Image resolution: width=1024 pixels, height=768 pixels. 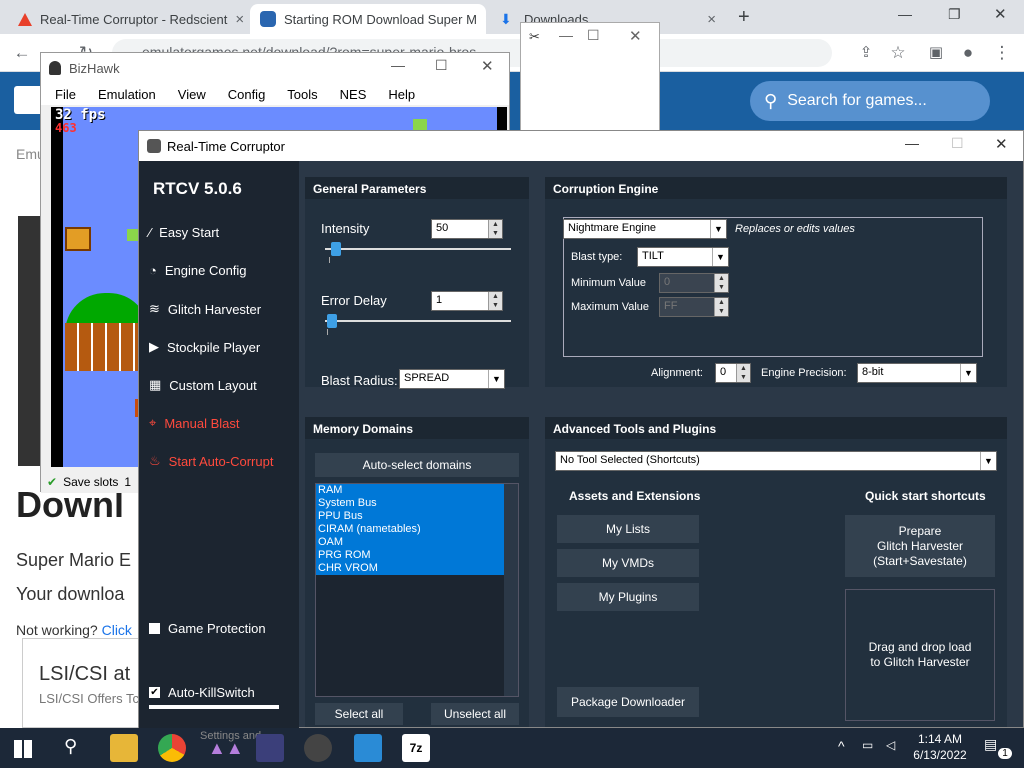 What do you see at coordinates (127, 482) in the screenshot?
I see `save-slot-number: 1` at bounding box center [127, 482].